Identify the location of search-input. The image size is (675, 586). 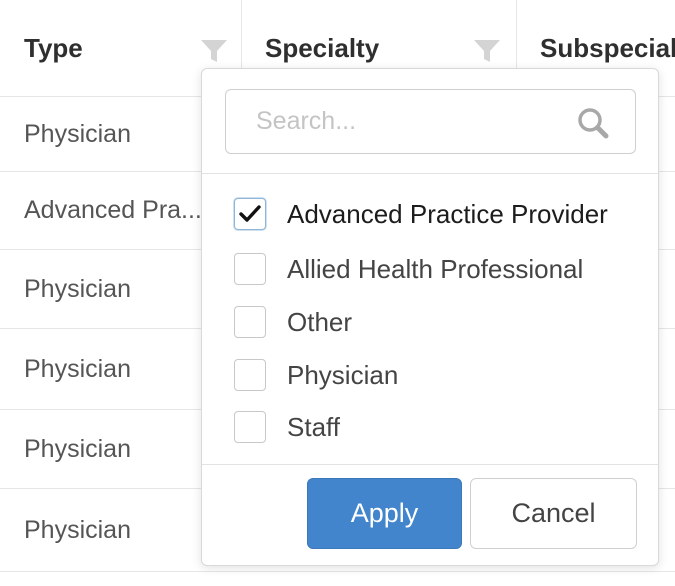
(406, 121).